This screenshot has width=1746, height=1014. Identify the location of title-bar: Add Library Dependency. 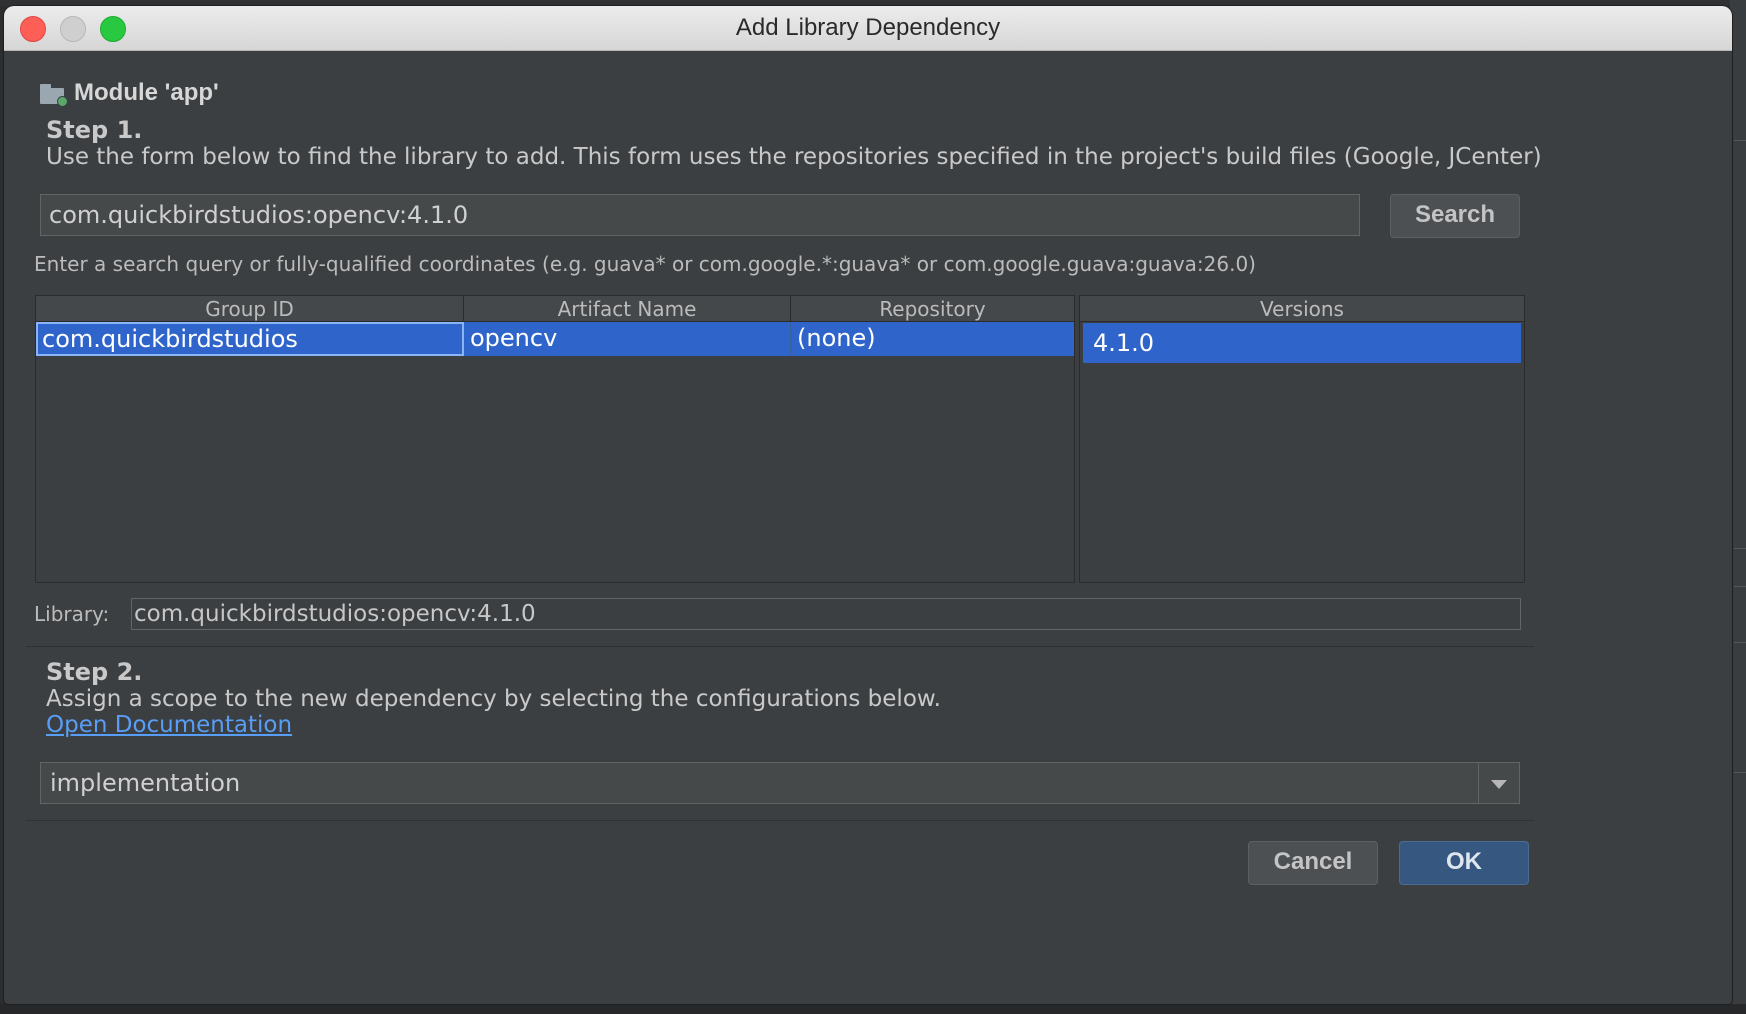
(868, 28).